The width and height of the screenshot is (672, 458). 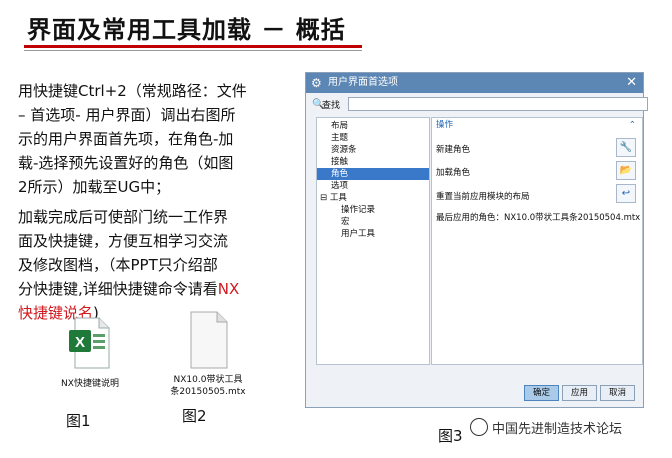 I want to click on mtx-file-name-line-1: NX10.0带状工具, so click(x=208, y=380).